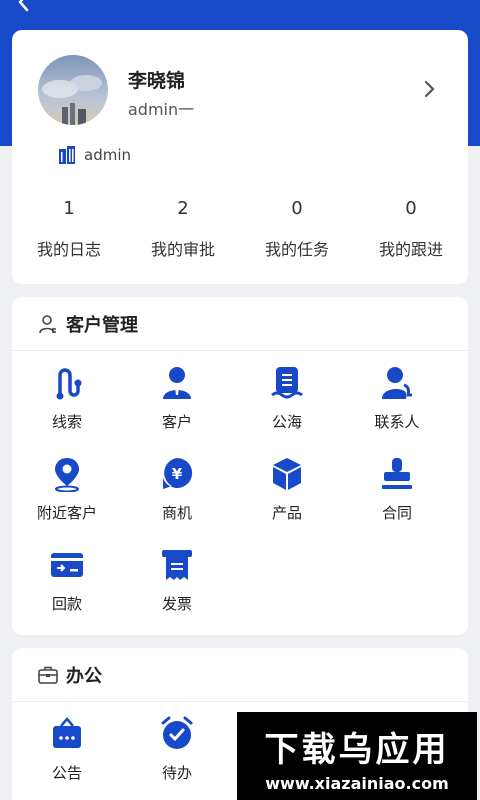  What do you see at coordinates (66, 422) in the screenshot?
I see `menu-item-label: 线索` at bounding box center [66, 422].